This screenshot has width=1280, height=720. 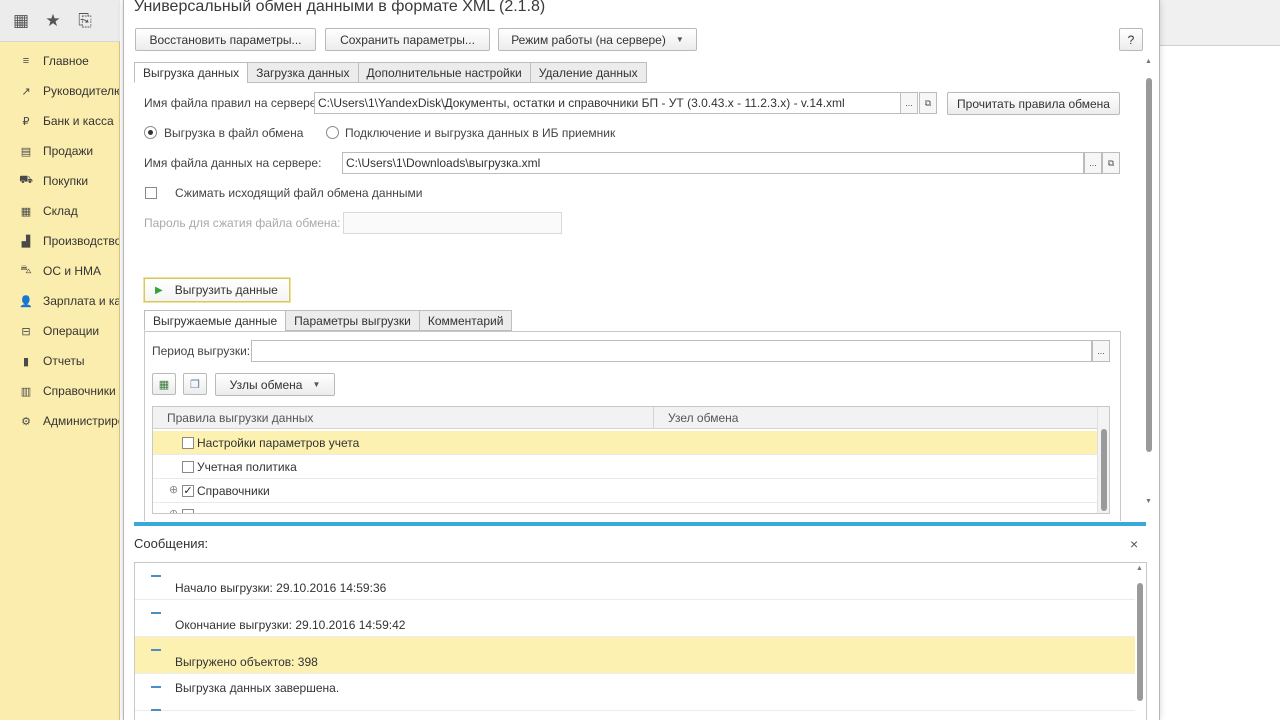 I want to click on apps-grid-icon: ▦, so click(x=21, y=21).